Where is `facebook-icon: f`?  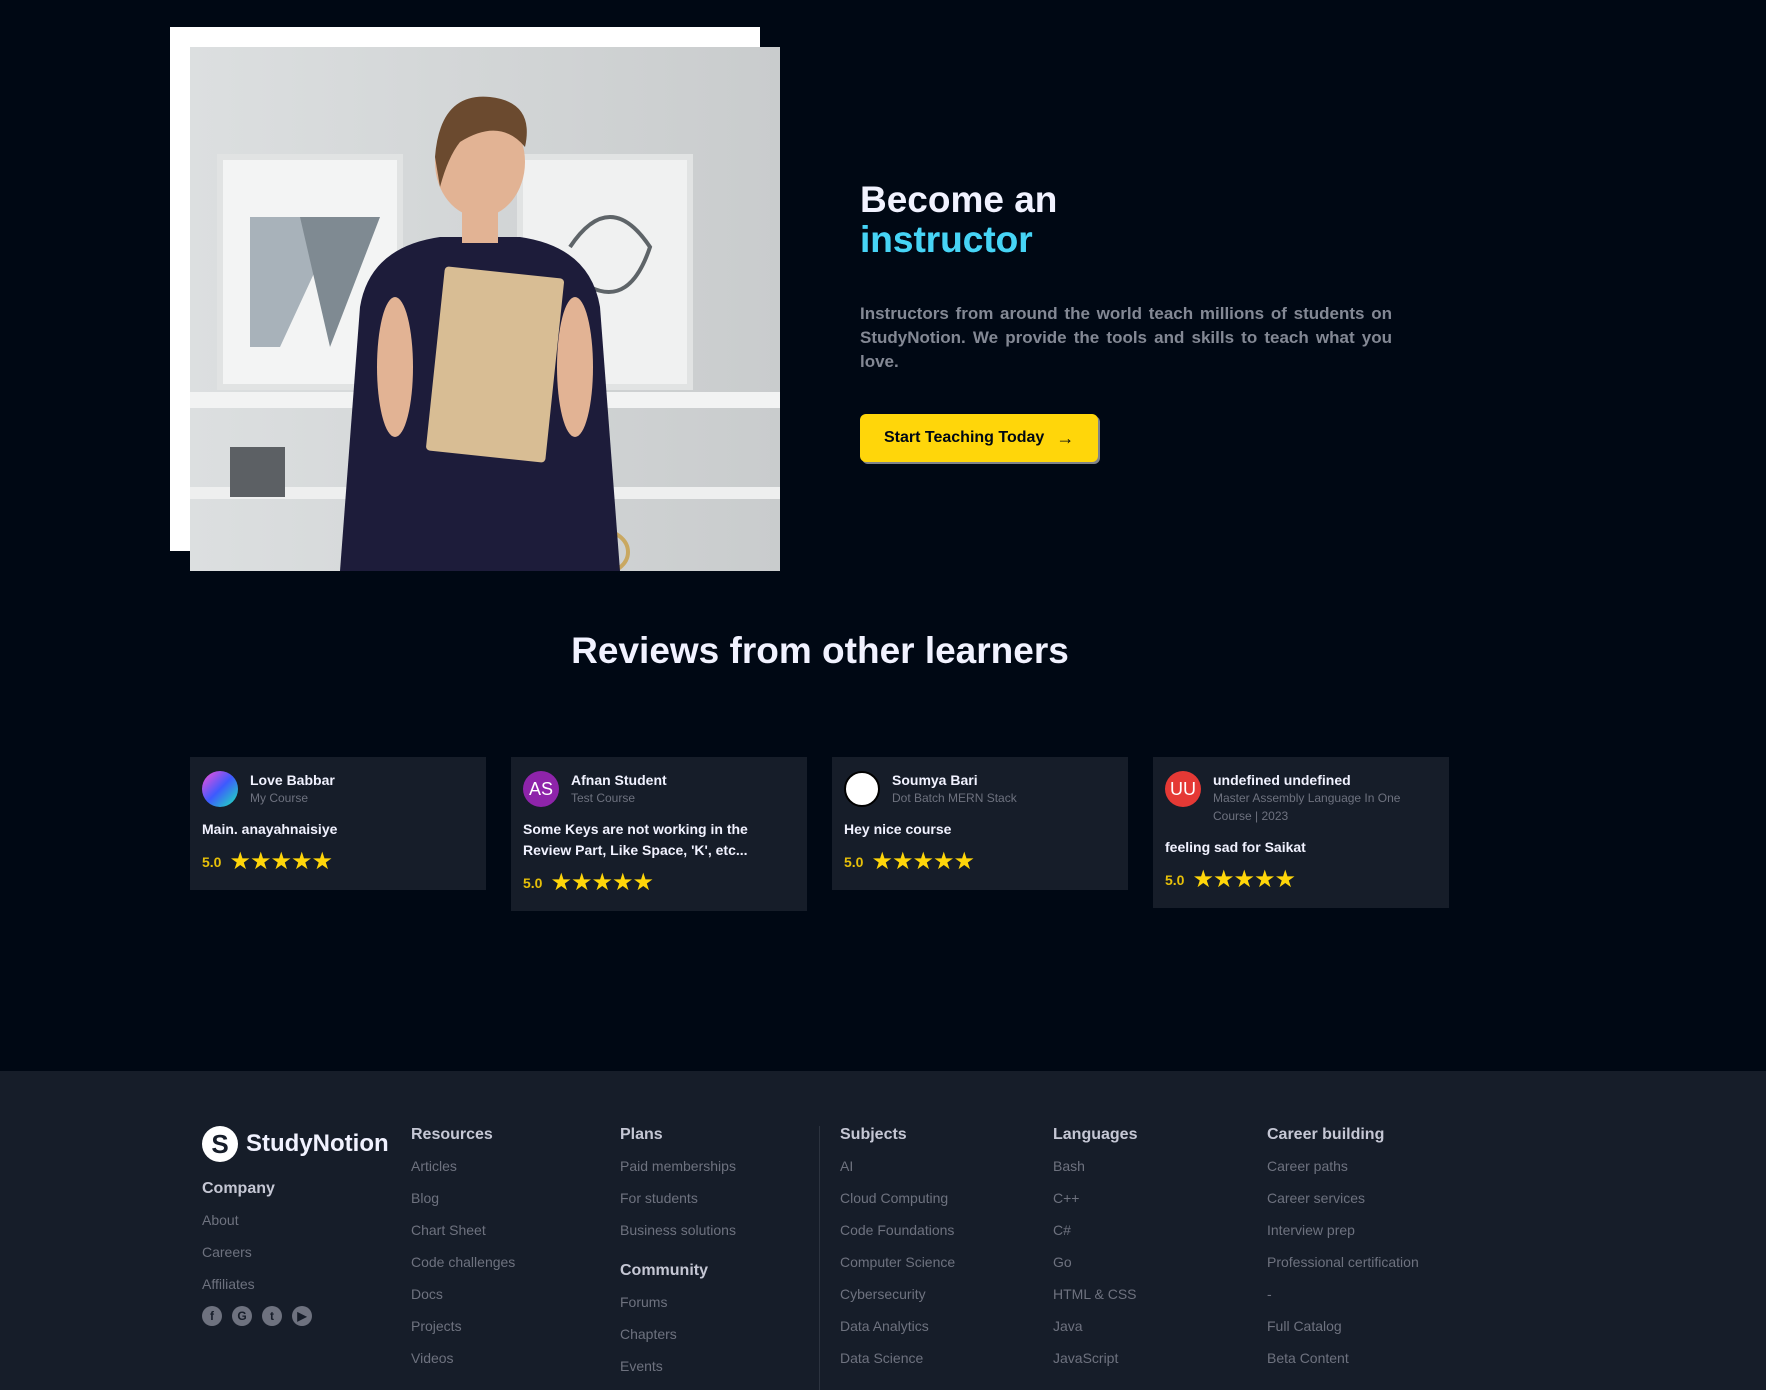
facebook-icon: f is located at coordinates (212, 1316).